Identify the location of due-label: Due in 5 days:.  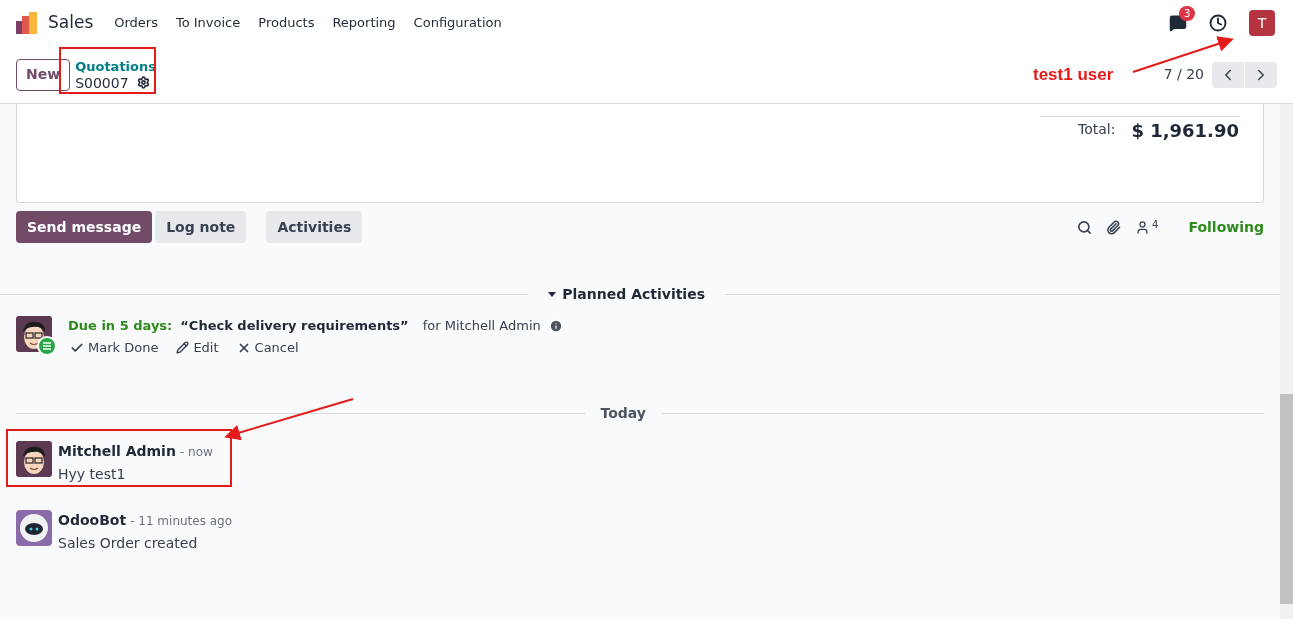
(120, 325).